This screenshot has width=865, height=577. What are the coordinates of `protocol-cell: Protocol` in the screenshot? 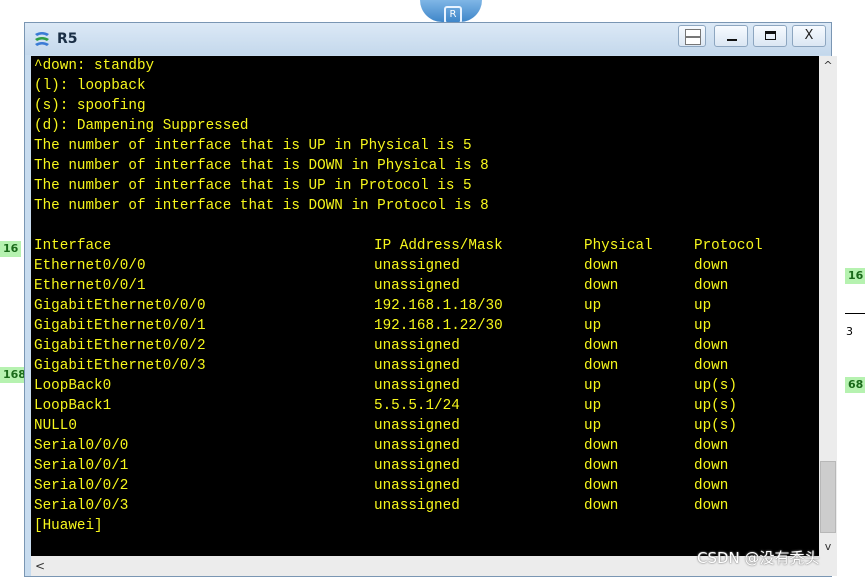 It's located at (728, 246).